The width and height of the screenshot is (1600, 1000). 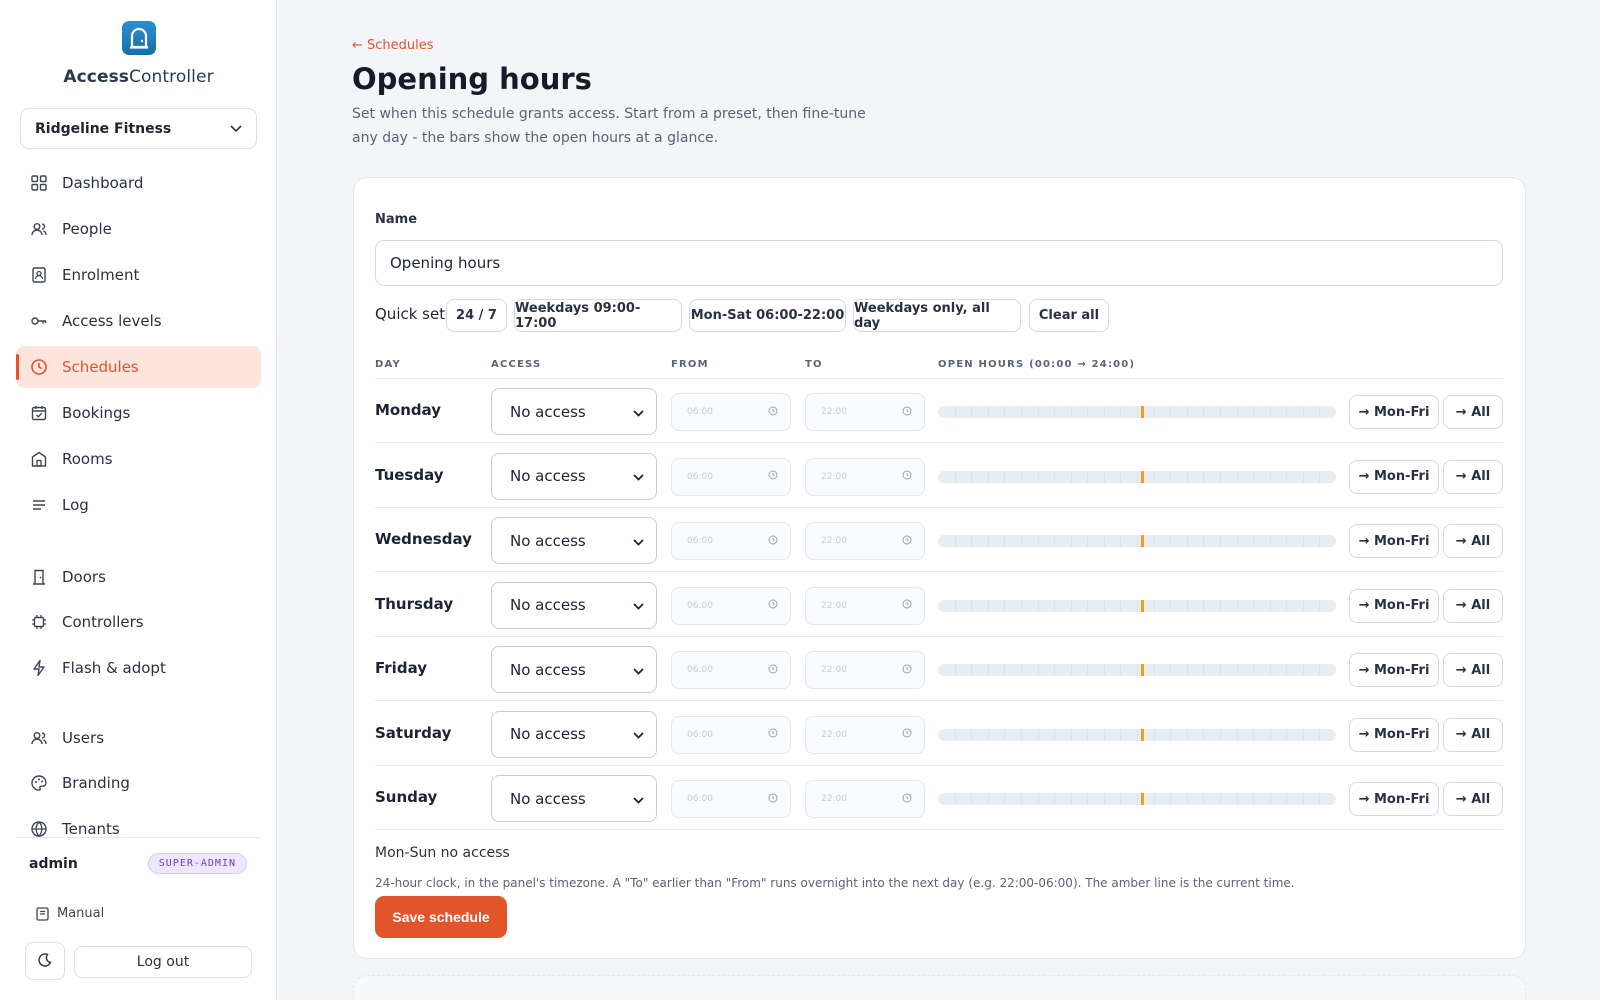 I want to click on sidebar-item-tenants: Tenants, so click(x=138, y=823).